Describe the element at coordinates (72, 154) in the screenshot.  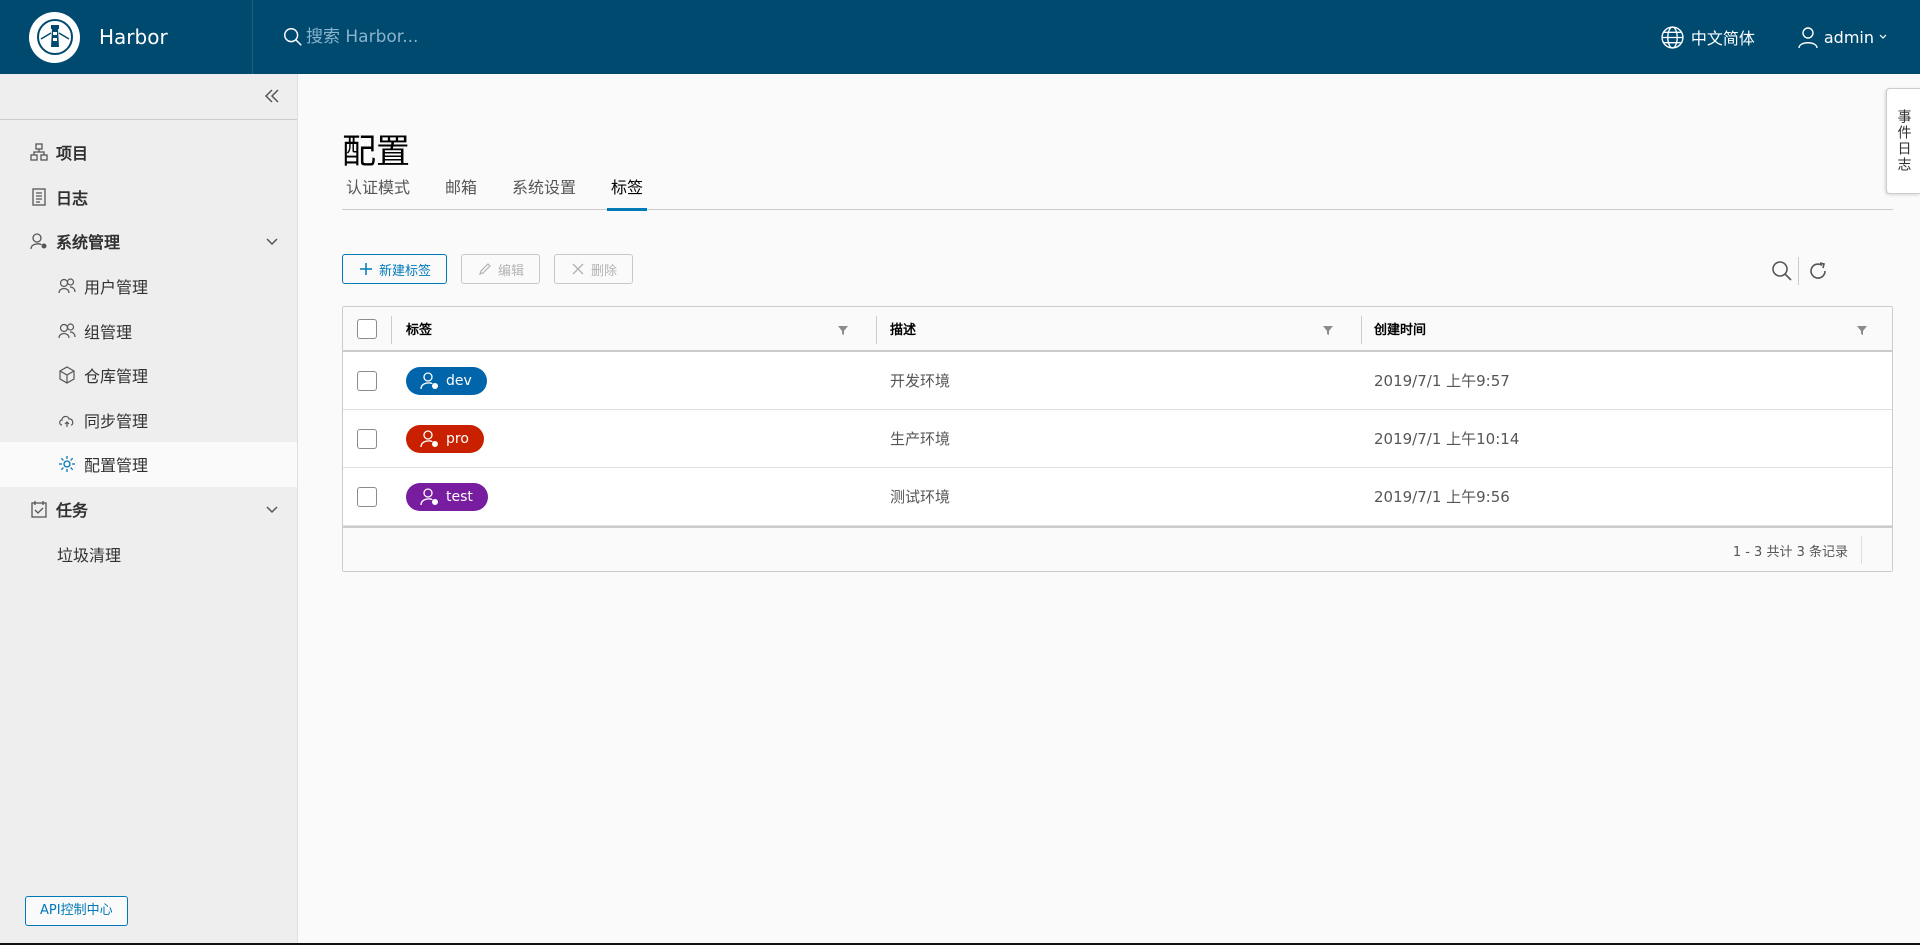
I see `sidebar-item-label: 项目` at that location.